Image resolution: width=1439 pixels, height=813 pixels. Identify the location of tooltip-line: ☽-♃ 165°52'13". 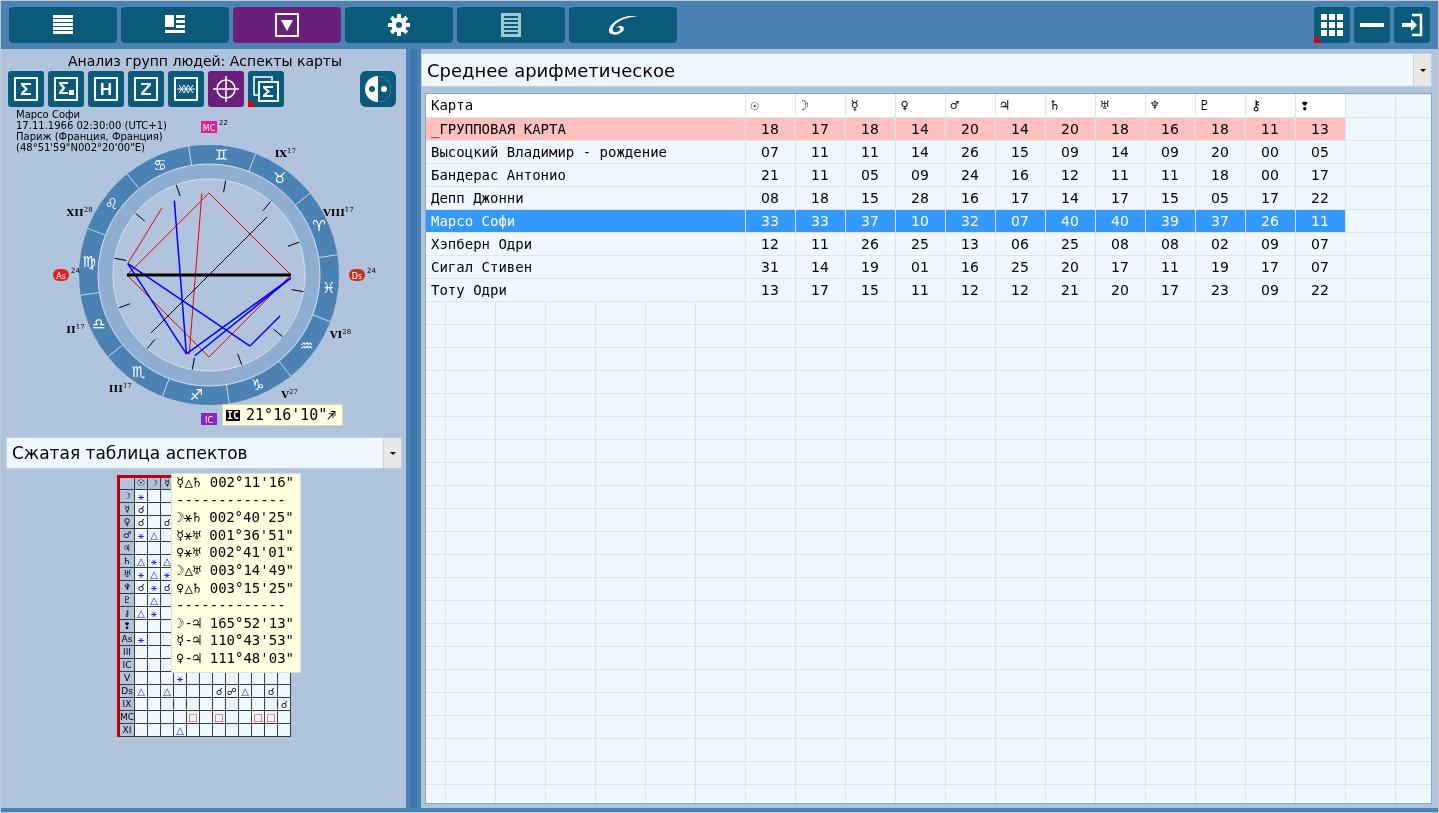
(235, 623).